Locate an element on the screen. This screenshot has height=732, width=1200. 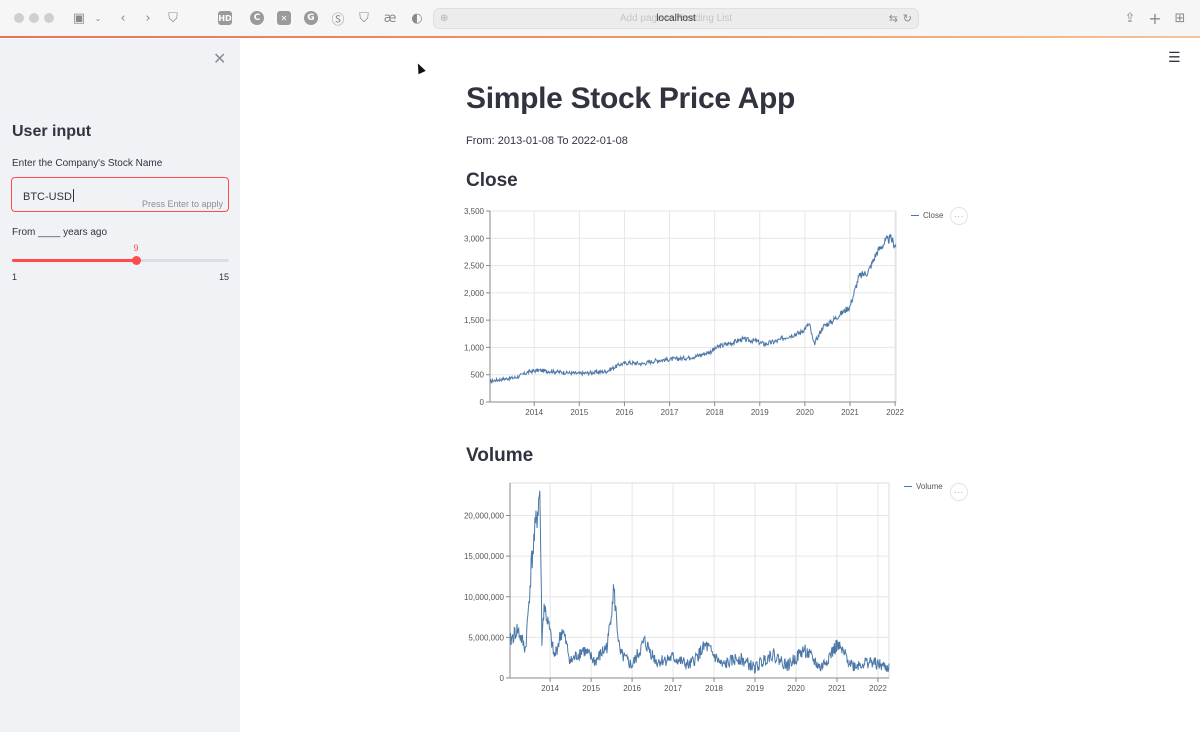
shield-extension-icon: ⛉ is located at coordinates (173, 18).